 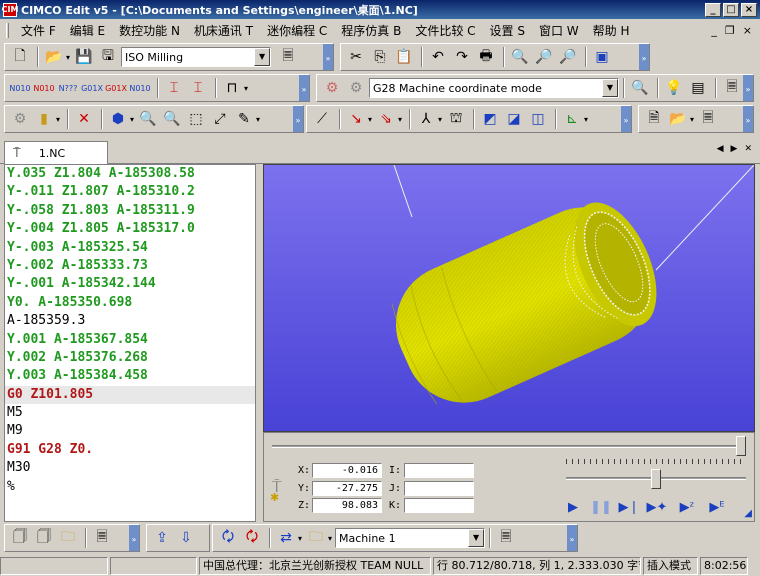 I want to click on renumber-icon: N010, so click(x=20, y=88).